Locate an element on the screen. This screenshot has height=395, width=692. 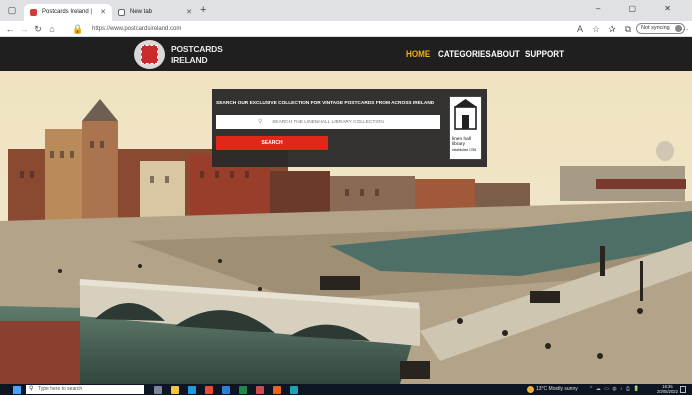
library-line2: library is located at coordinates (459, 144).